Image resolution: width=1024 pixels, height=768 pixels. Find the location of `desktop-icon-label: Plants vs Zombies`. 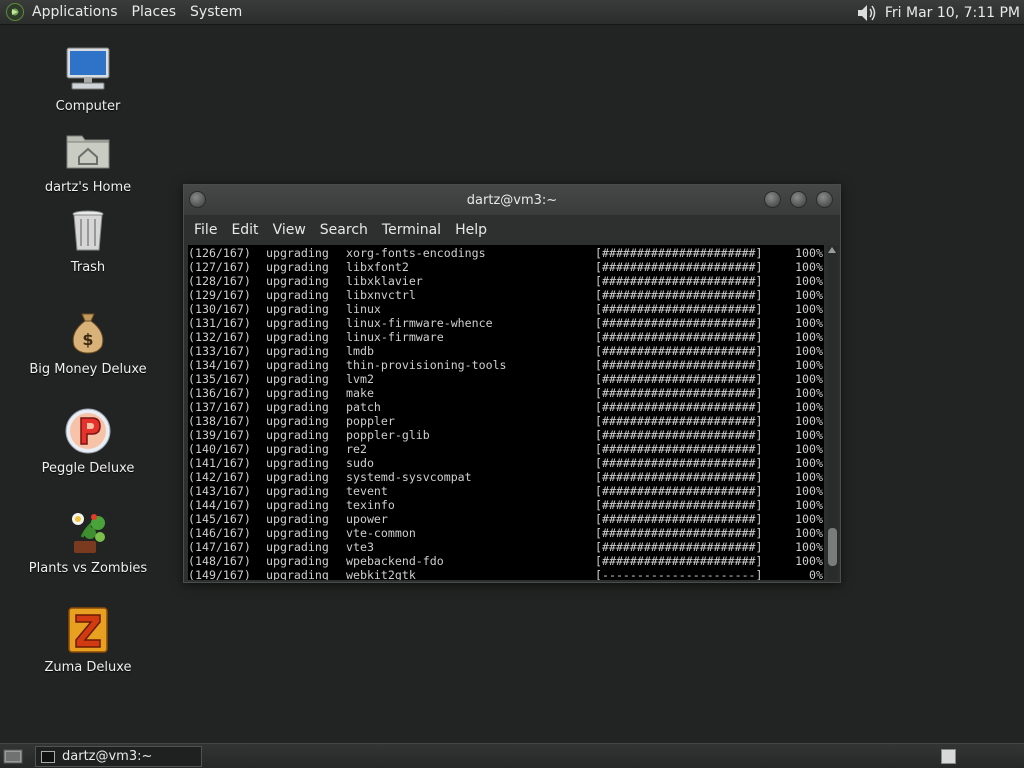

desktop-icon-label: Plants vs Zombies is located at coordinates (88, 568).